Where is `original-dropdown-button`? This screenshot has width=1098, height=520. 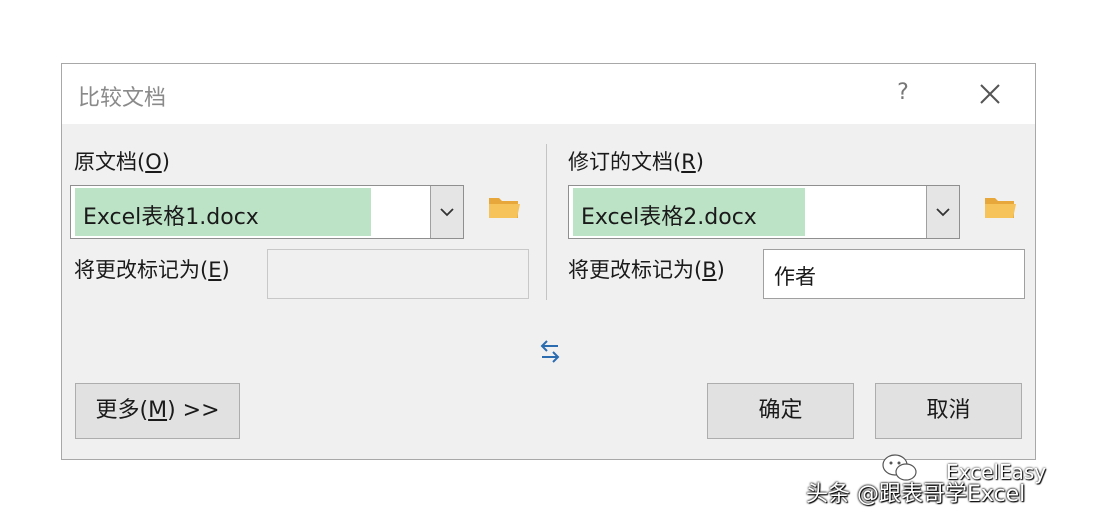 original-dropdown-button is located at coordinates (446, 212).